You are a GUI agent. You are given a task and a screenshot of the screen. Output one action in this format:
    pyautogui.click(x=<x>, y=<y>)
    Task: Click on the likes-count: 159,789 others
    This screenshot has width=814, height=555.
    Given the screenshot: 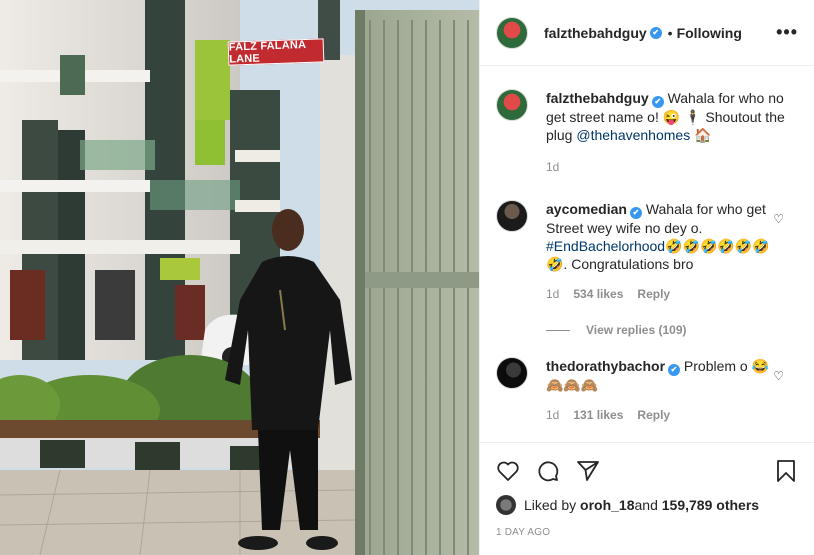 What is the action you would take?
    pyautogui.click(x=710, y=505)
    